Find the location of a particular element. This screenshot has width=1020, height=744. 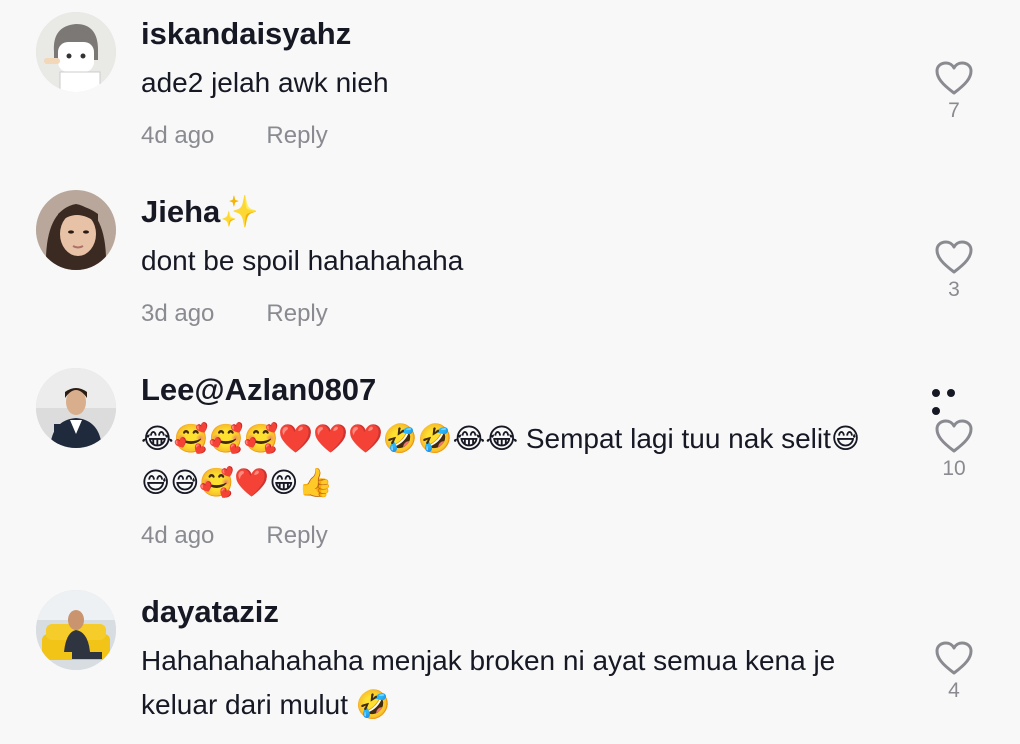

comment-timestamp: 3d ago is located at coordinates (178, 313).